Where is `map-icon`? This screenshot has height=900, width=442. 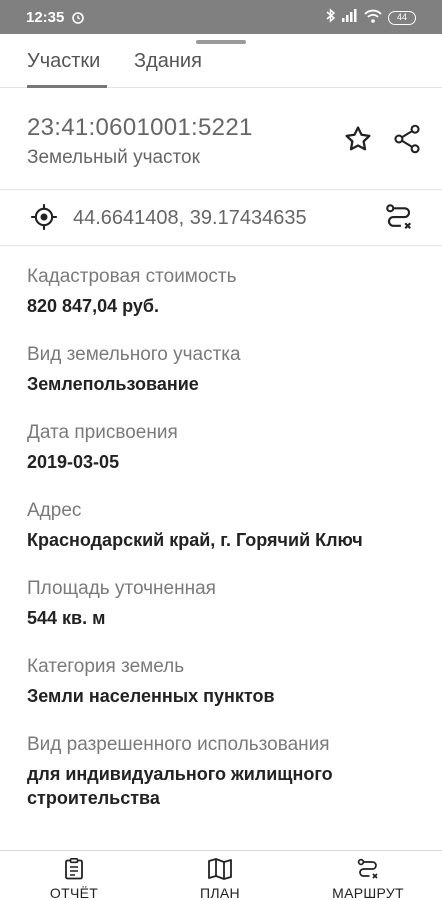
map-icon is located at coordinates (220, 869).